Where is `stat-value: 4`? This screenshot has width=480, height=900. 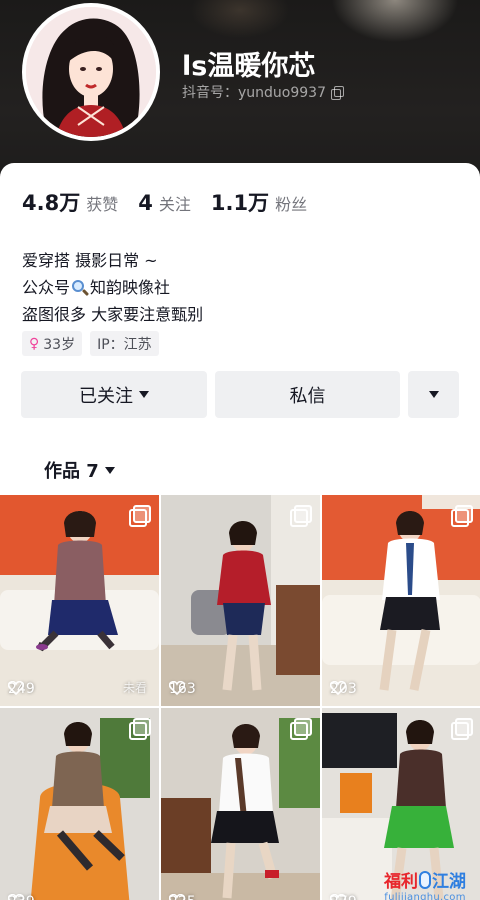
stat-value: 4 is located at coordinates (145, 203).